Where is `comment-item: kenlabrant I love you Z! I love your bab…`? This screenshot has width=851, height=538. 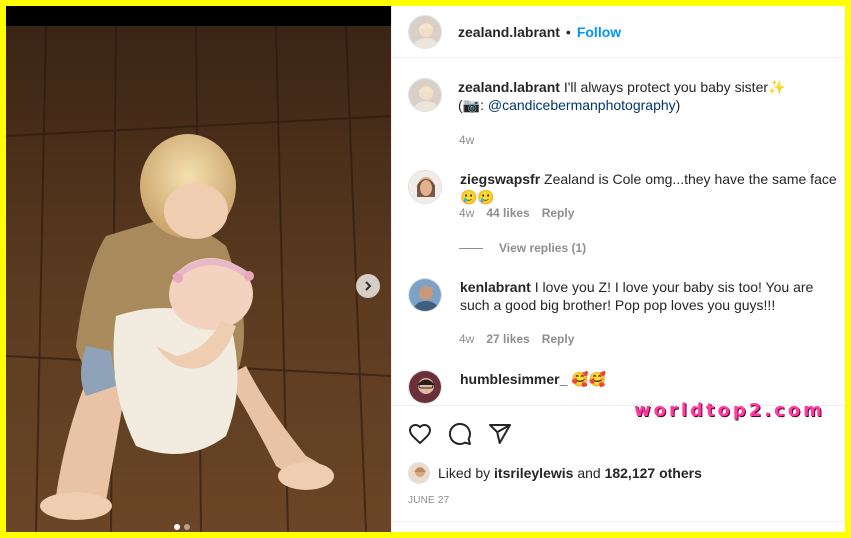 comment-item: kenlabrant I love you Z! I love your bab… is located at coordinates (623, 296).